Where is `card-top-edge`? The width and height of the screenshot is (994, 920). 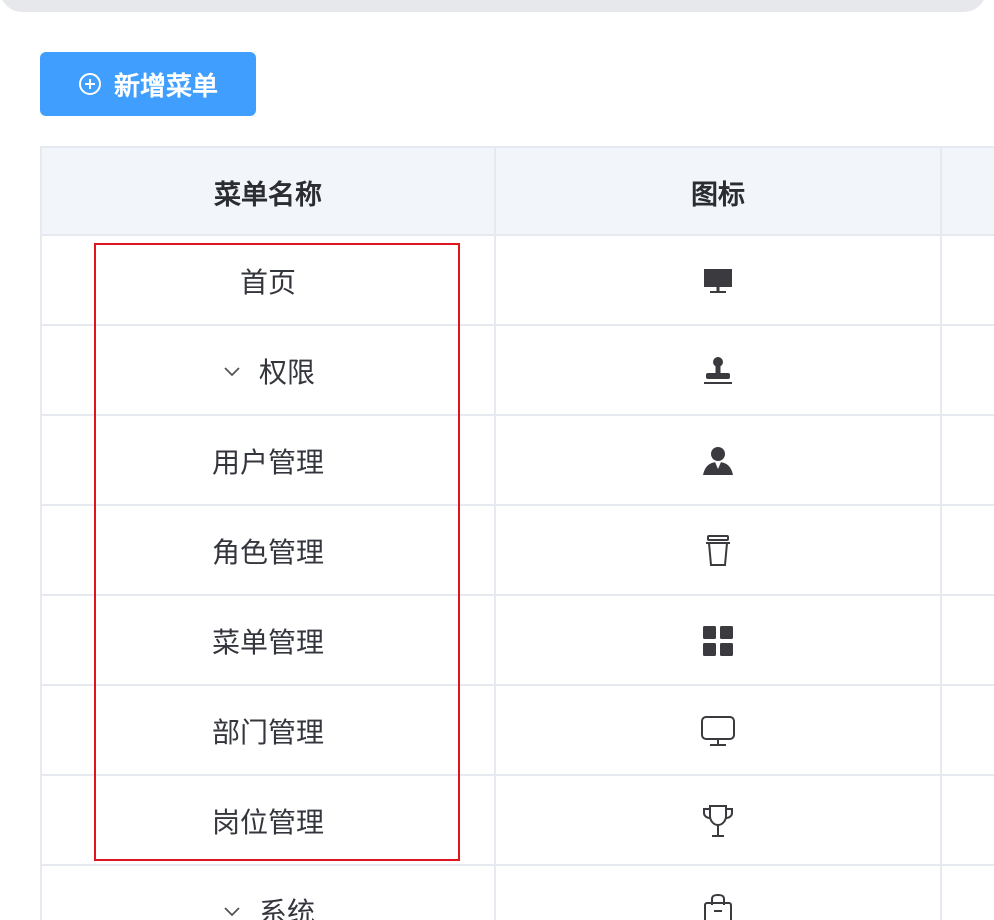
card-top-edge is located at coordinates (493, 6).